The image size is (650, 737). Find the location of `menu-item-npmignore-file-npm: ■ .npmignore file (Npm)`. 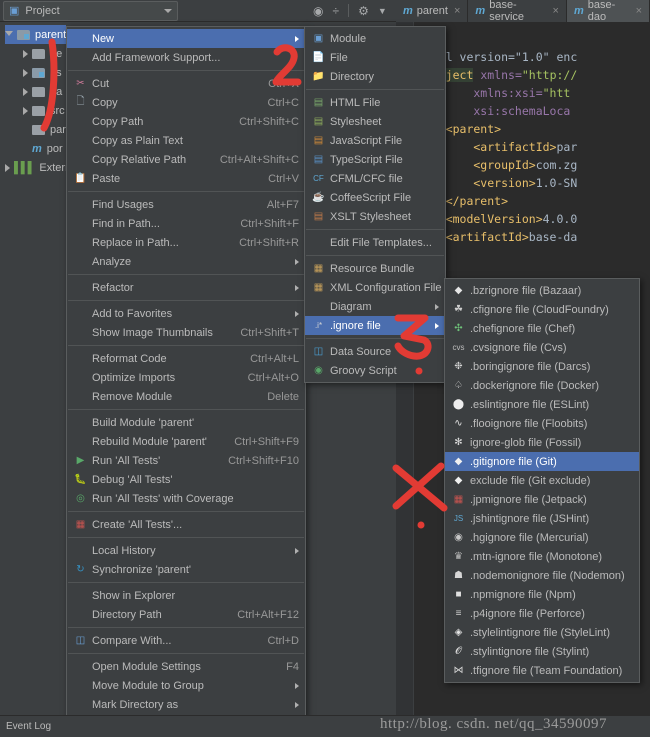

menu-item-npmignore-file-npm: ■ .npmignore file (Npm) is located at coordinates (542, 594).